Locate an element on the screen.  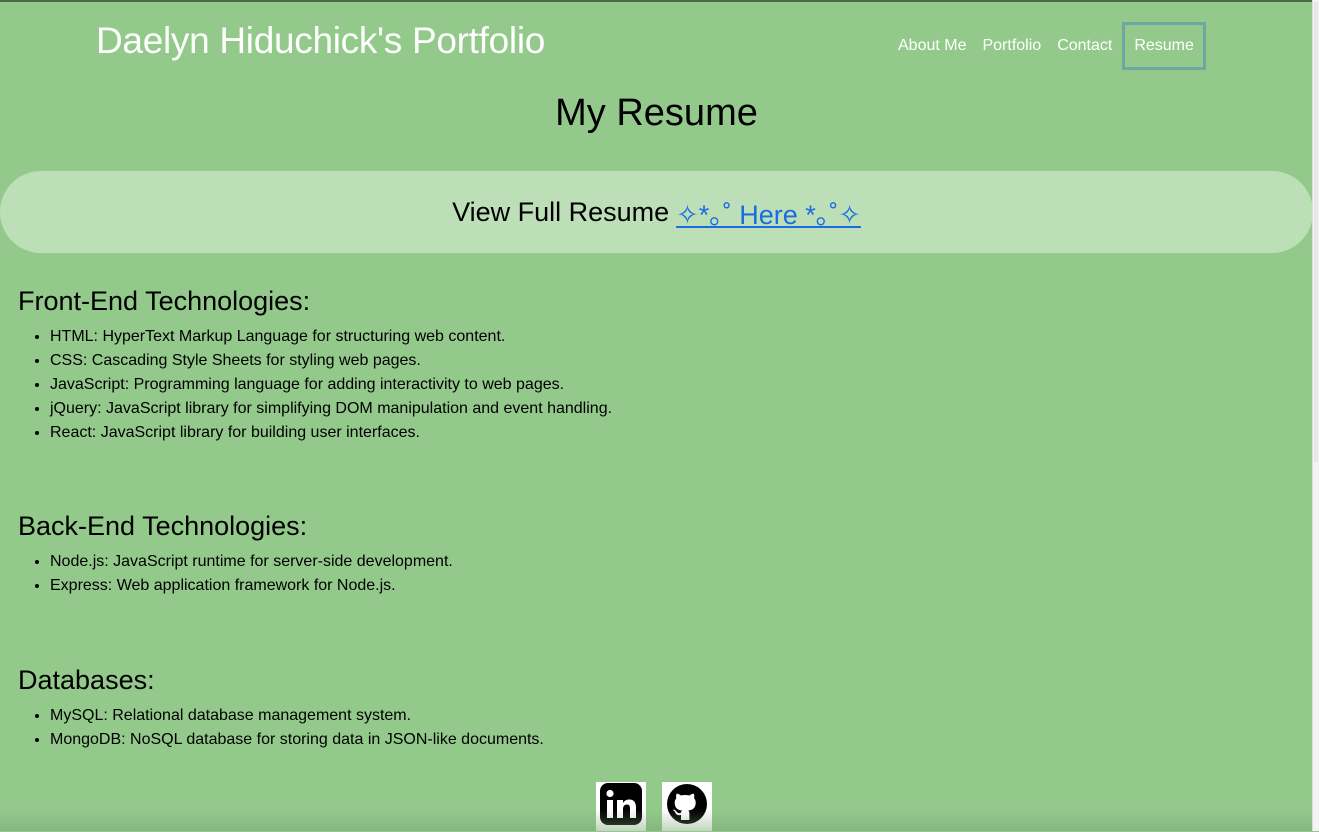
section-title: Front-End Technologies: is located at coordinates (164, 301).